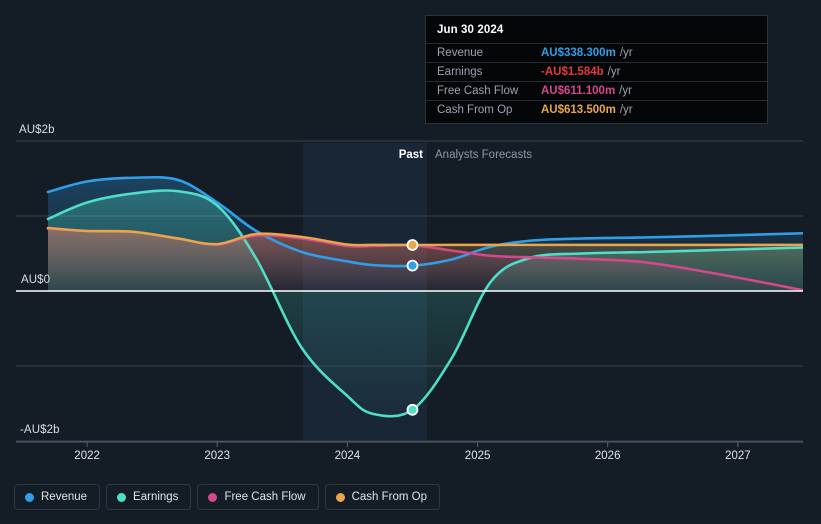  I want to click on tooltip-row: Revenue AU$338.300m/yr, so click(596, 52).